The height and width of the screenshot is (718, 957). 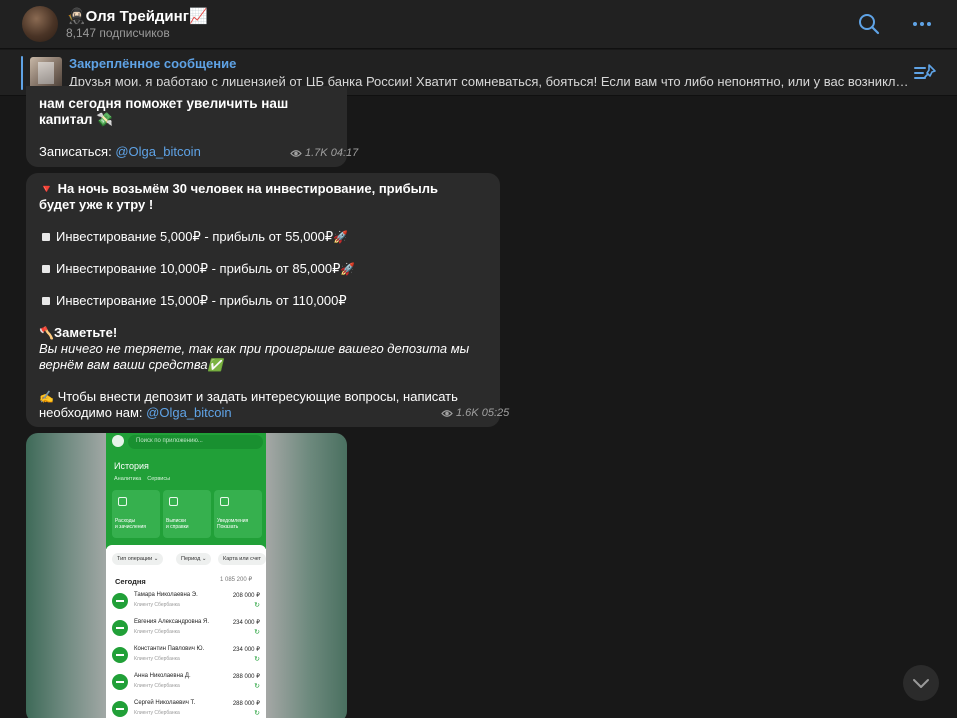 I want to click on chevron-down-icon, so click(x=921, y=683).